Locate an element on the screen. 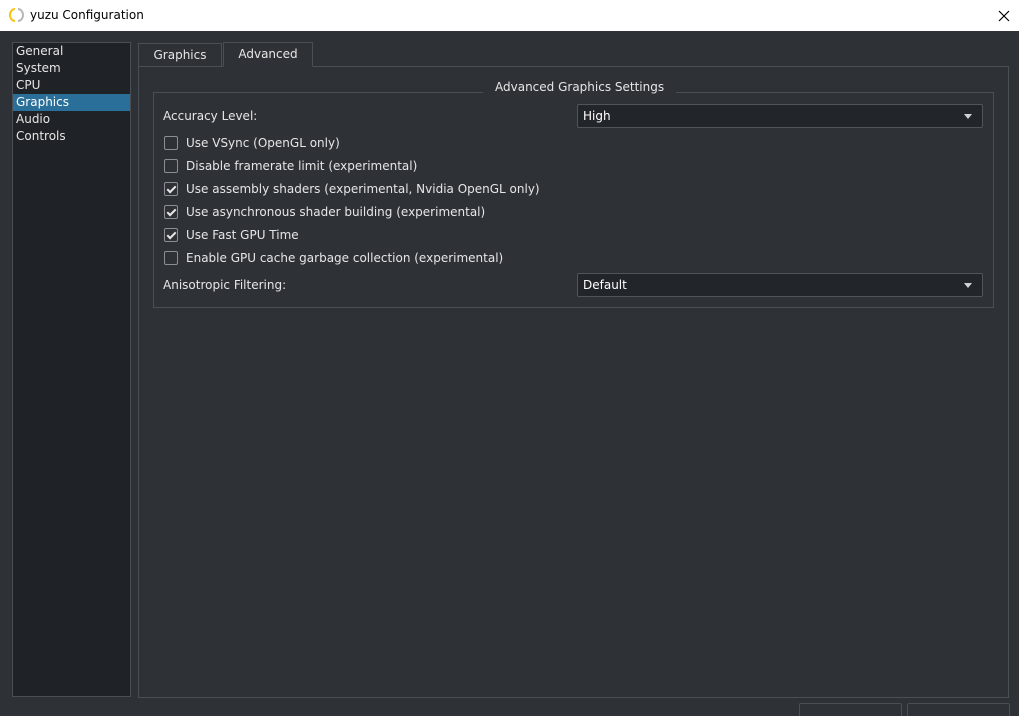  fast-gpu-time-checkbox is located at coordinates (171, 235).